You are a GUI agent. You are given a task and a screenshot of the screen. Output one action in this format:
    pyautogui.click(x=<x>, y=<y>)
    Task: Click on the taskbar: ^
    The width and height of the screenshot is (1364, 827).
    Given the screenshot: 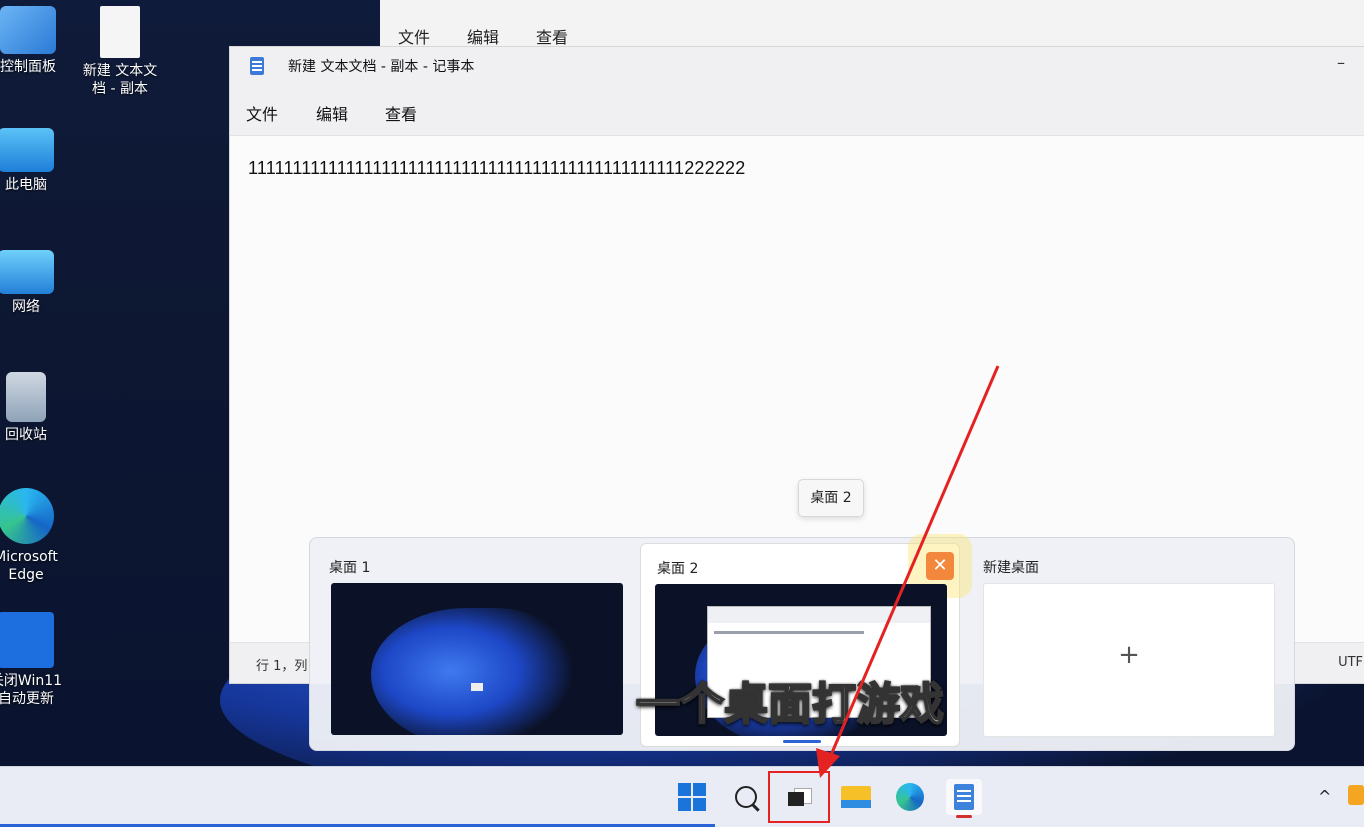 What is the action you would take?
    pyautogui.click(x=682, y=796)
    